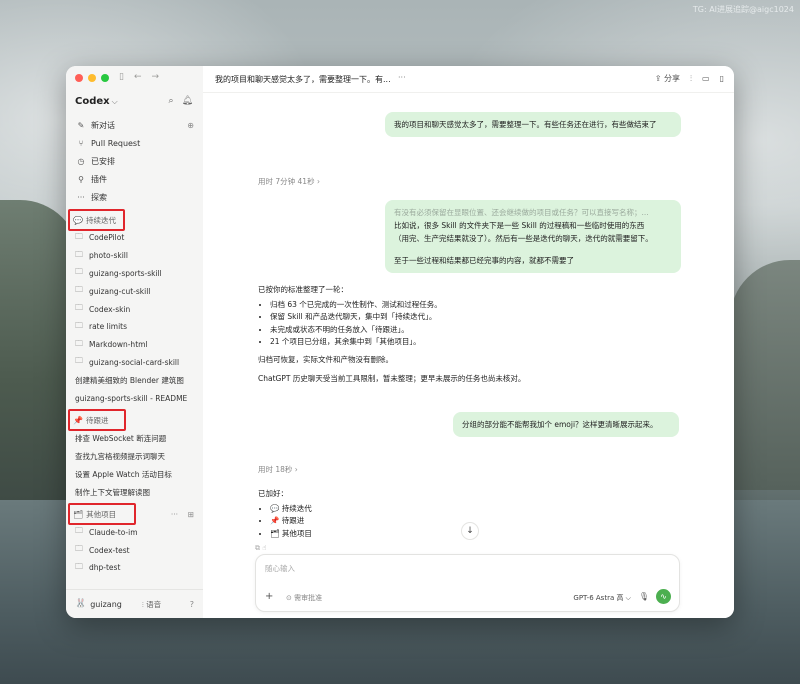  Describe the element at coordinates (303, 289) in the screenshot. I see `assistant-intro: 已按你的标准整理了一轮：` at that location.